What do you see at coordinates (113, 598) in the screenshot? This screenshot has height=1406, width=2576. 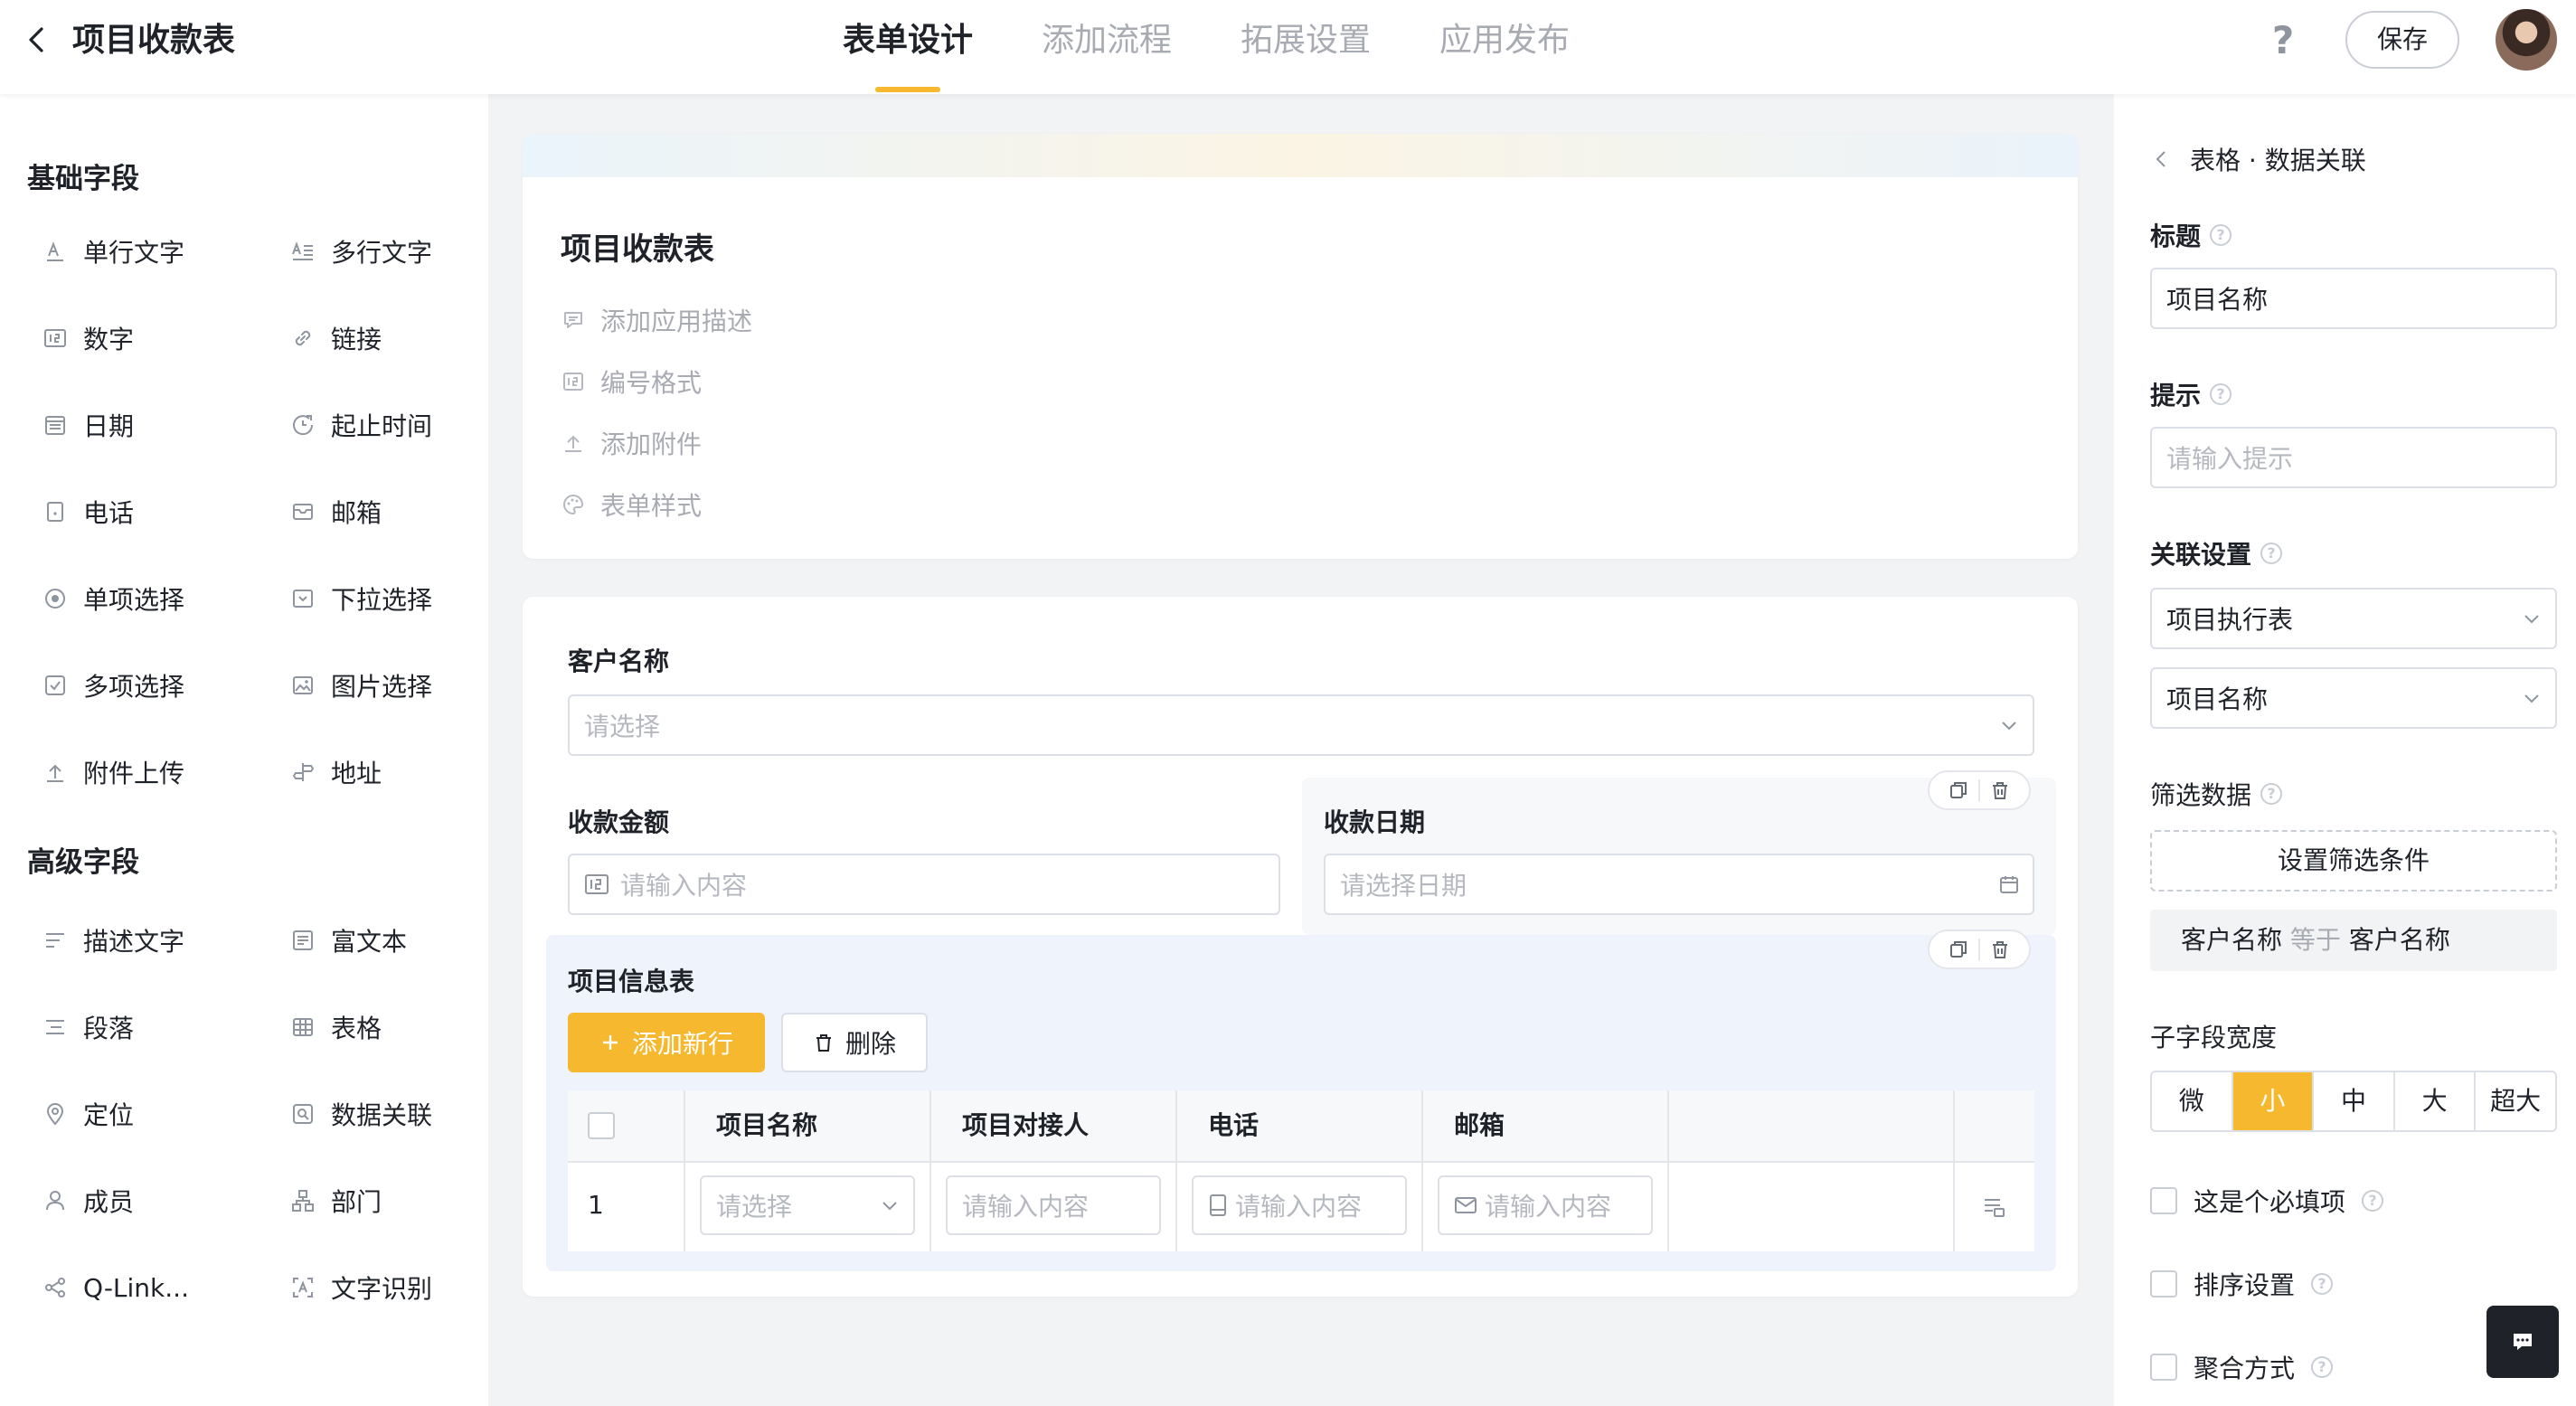 I see `field-radio: 单项选择` at bounding box center [113, 598].